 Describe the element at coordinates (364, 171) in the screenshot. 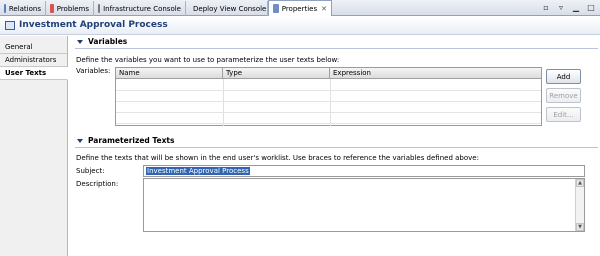

I see `subject-field: Investment Approval Process` at that location.